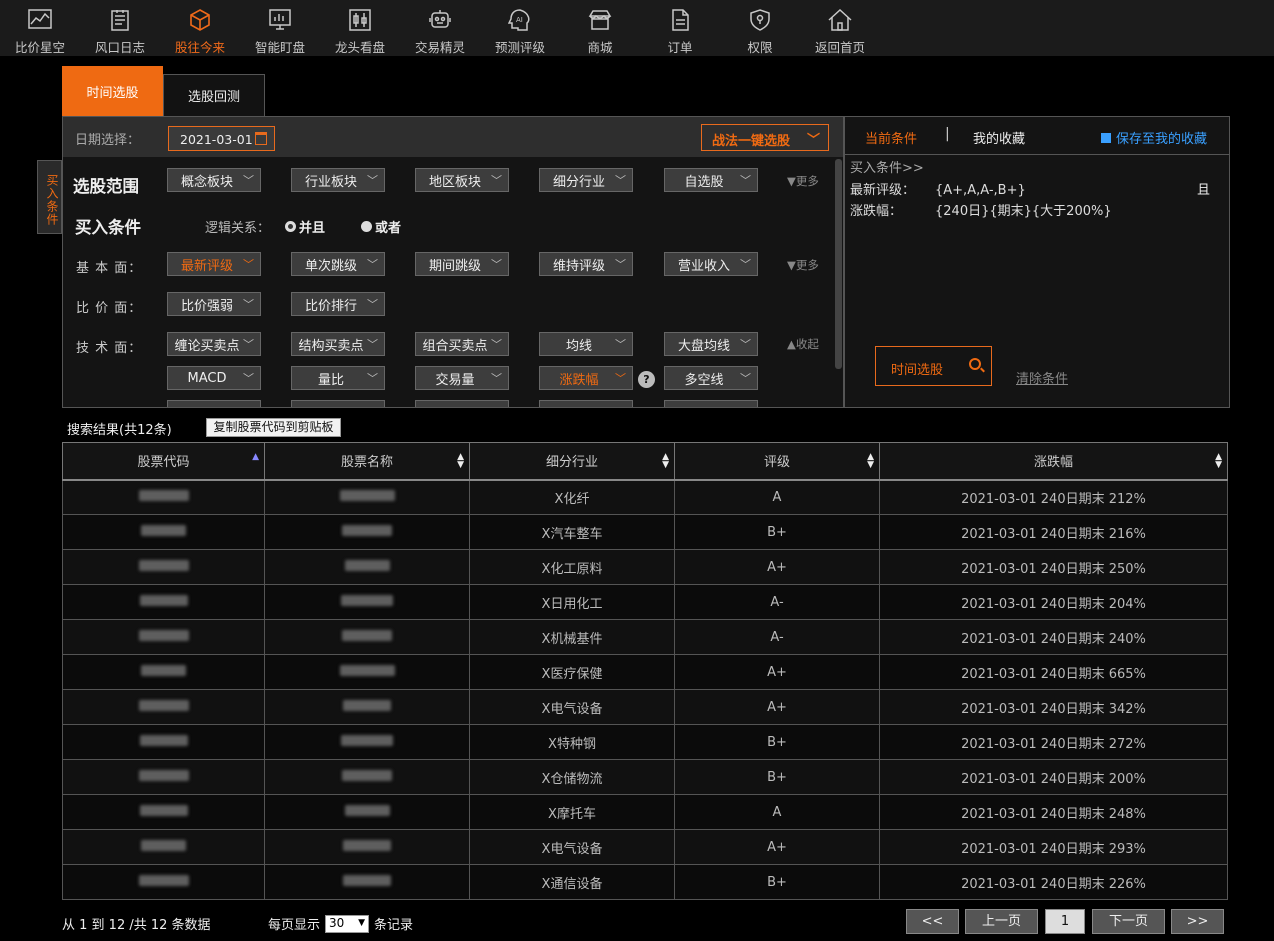 Image resolution: width=1274 pixels, height=941 pixels. What do you see at coordinates (711, 344) in the screenshot?
I see `dropdown-market-average: 大盘均线 ﹀` at bounding box center [711, 344].